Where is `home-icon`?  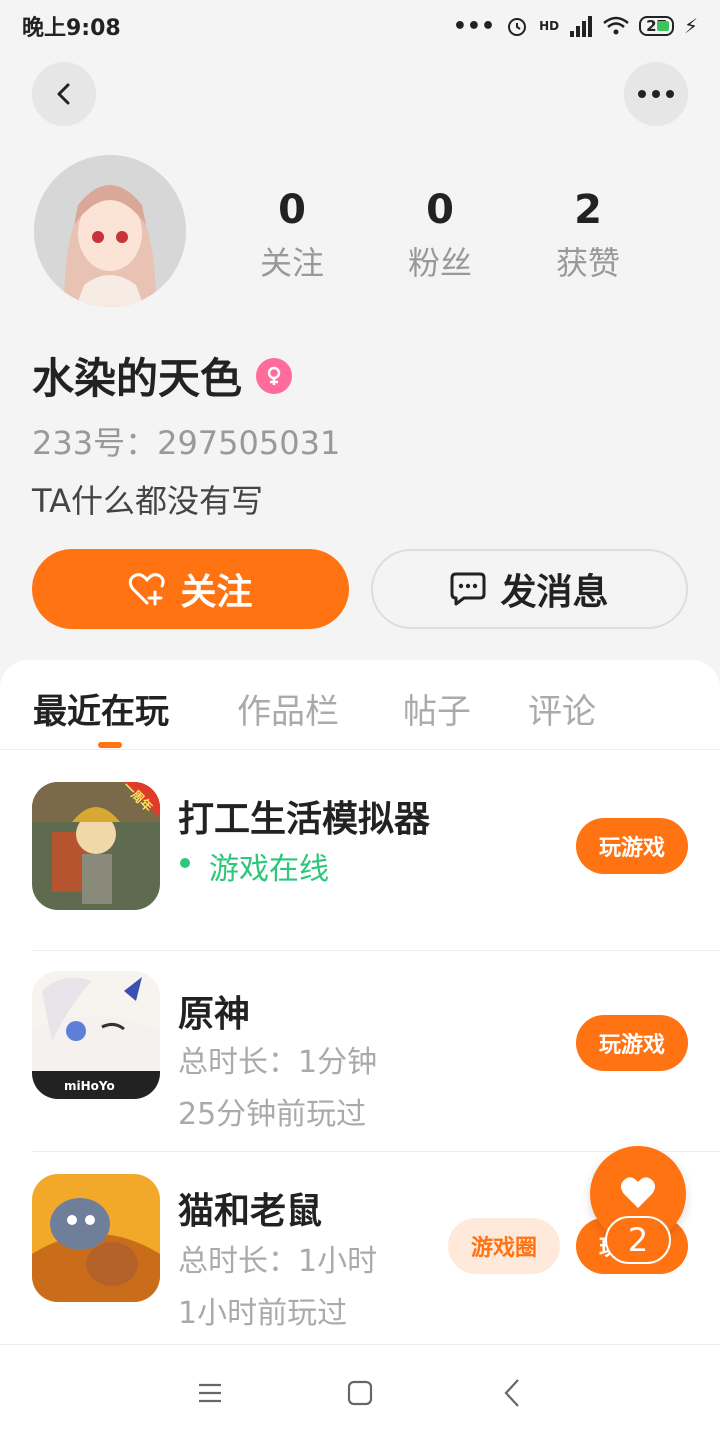
home-icon is located at coordinates (360, 1393).